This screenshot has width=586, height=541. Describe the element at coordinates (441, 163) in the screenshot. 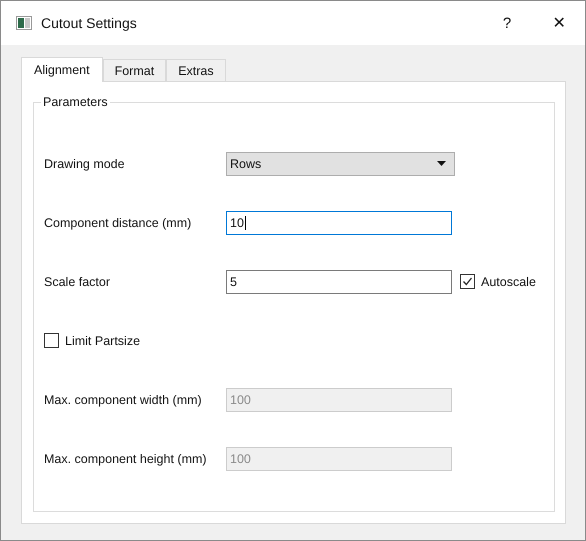

I see `caret-icon` at that location.